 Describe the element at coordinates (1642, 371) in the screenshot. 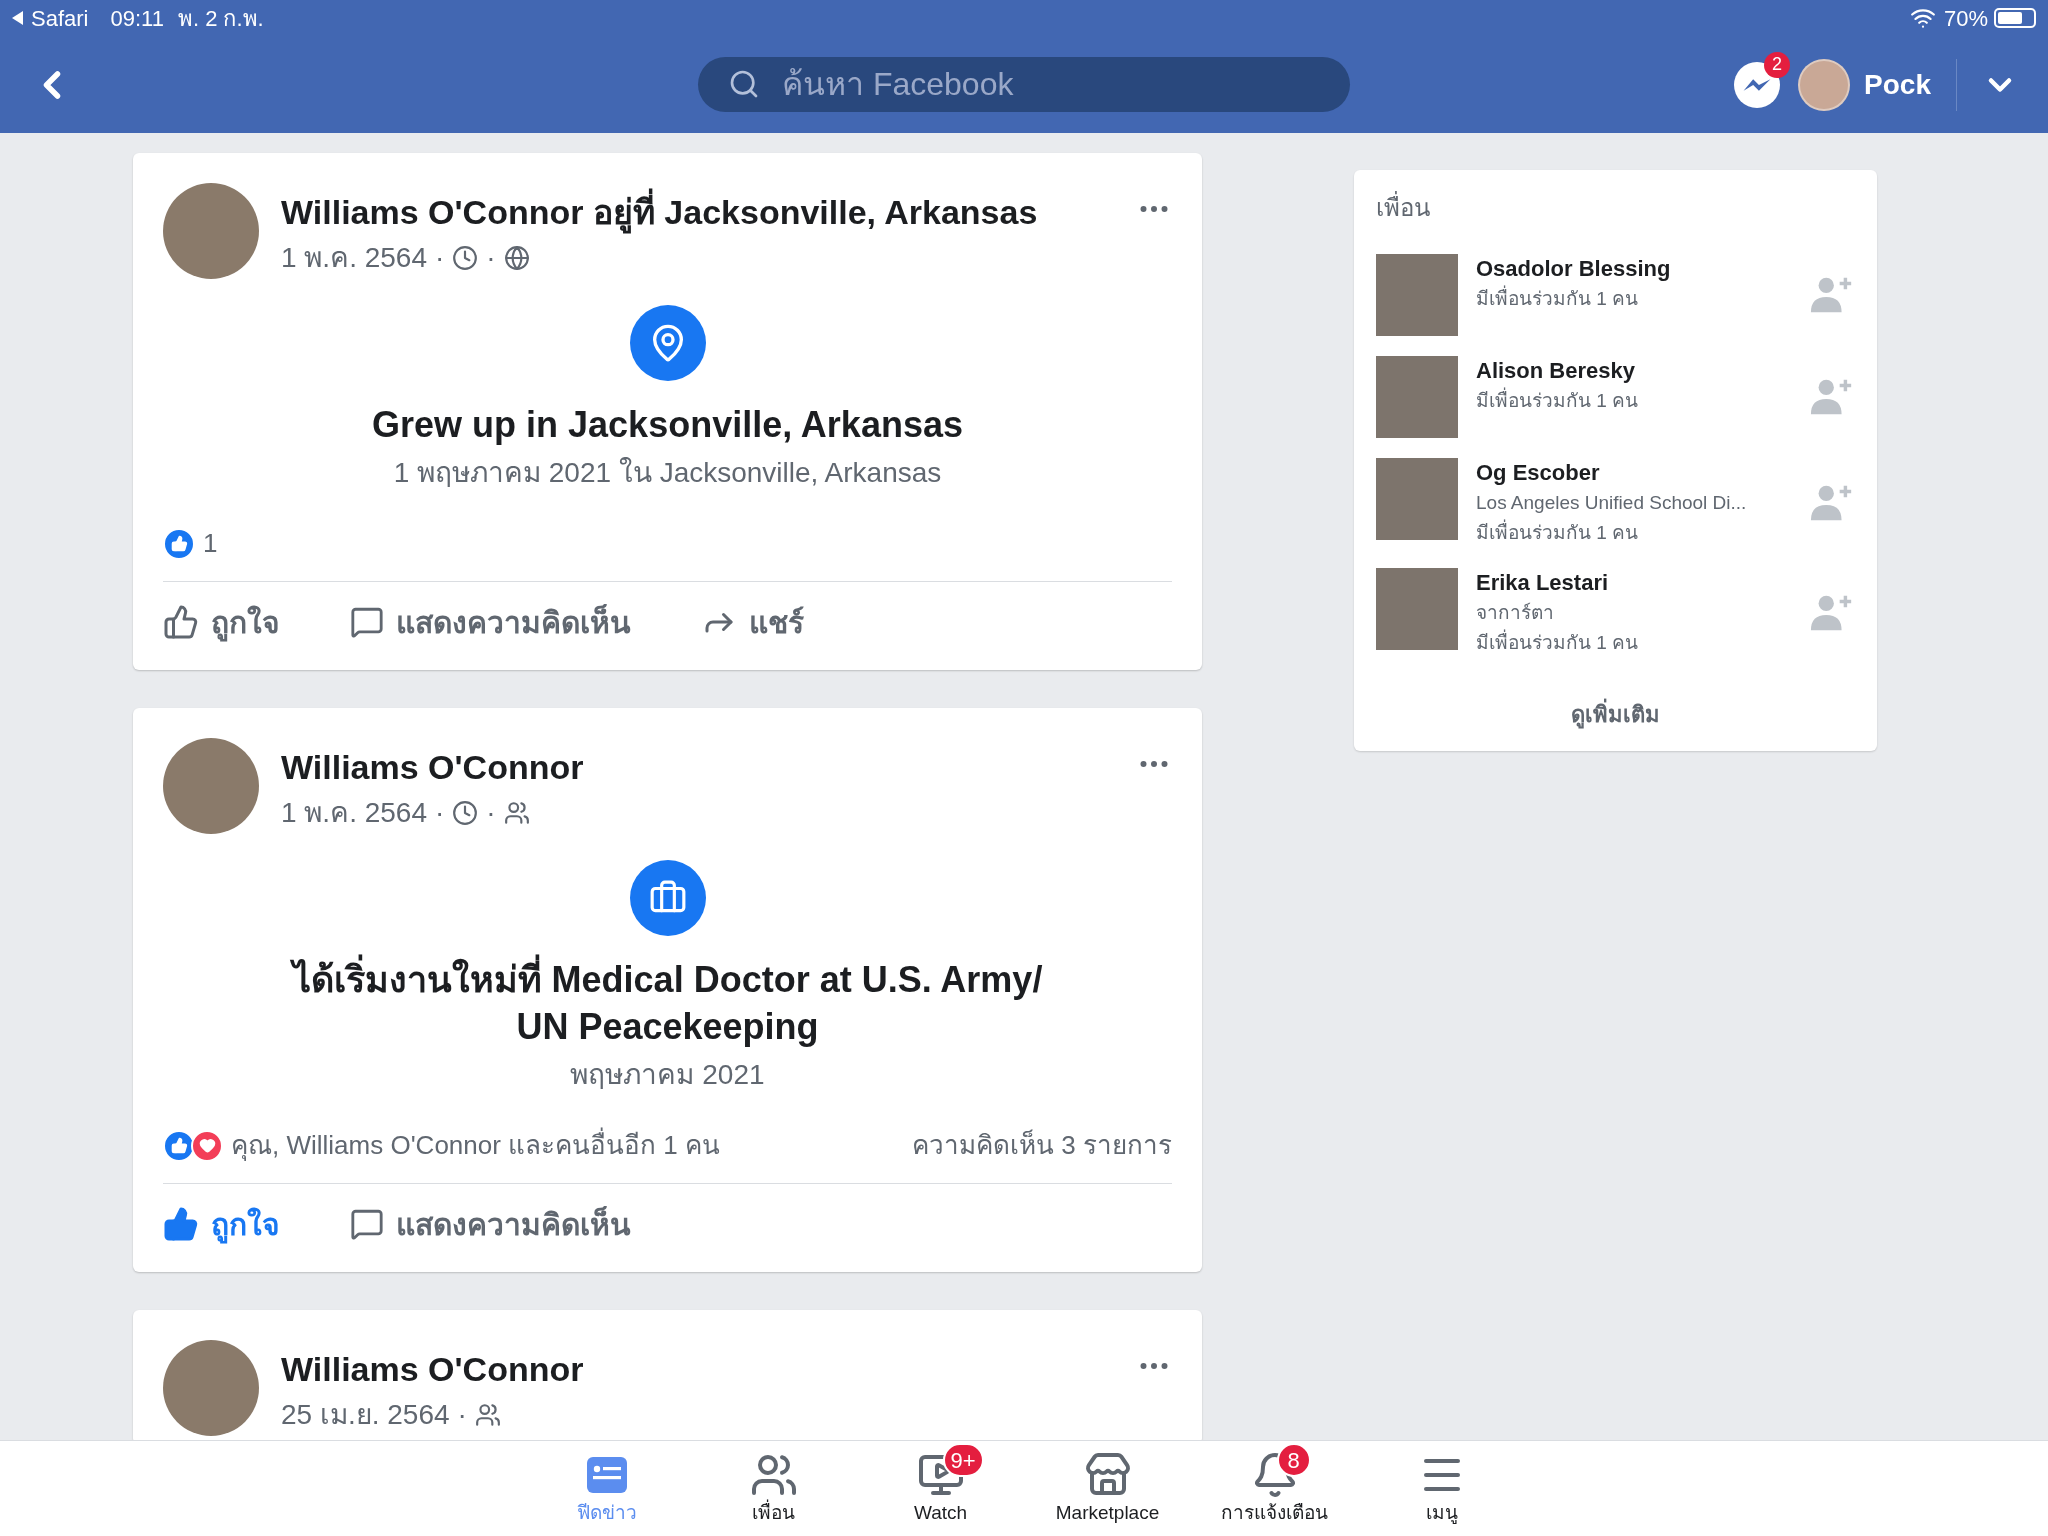

I see `friend-name: Alison Beresky` at that location.